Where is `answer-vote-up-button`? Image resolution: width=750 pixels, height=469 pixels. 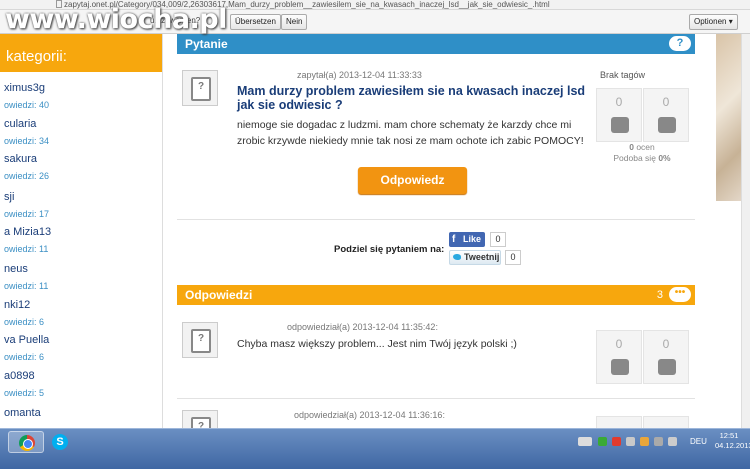
answer-vote-up-button is located at coordinates (619, 422).